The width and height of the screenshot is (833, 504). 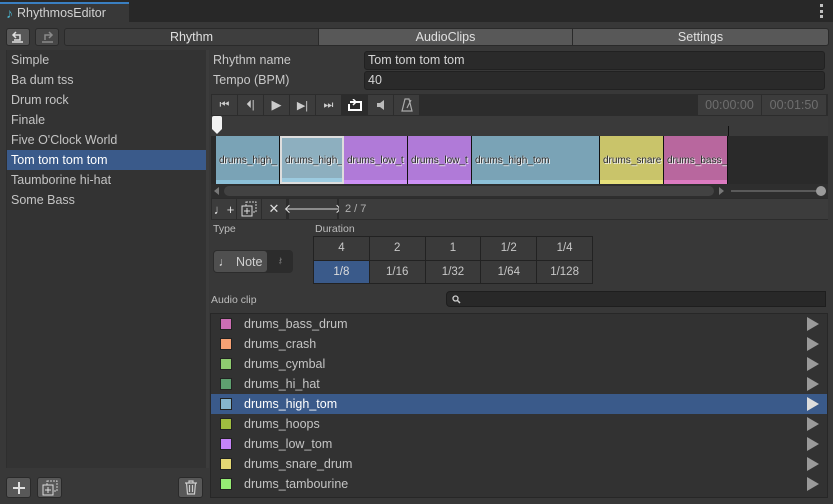 What do you see at coordinates (107, 80) in the screenshot?
I see `rhythm-list-item: Ba dum tss` at bounding box center [107, 80].